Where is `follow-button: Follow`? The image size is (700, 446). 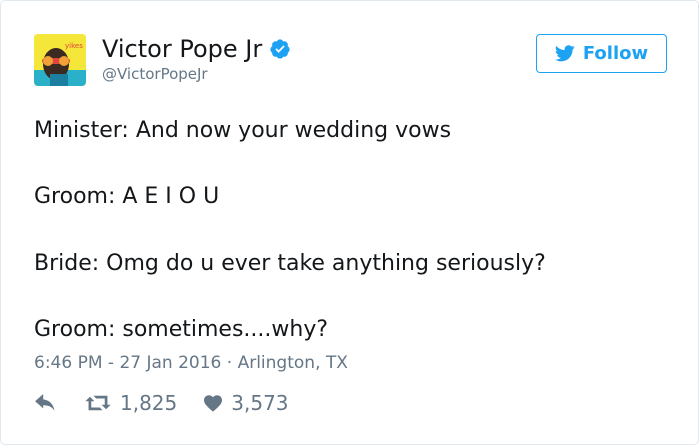
follow-button: Follow is located at coordinates (601, 53).